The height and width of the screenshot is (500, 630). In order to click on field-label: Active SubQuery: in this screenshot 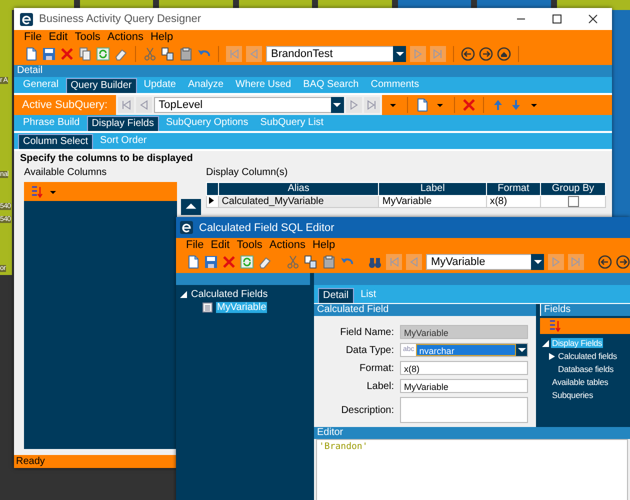, I will do `click(65, 105)`.